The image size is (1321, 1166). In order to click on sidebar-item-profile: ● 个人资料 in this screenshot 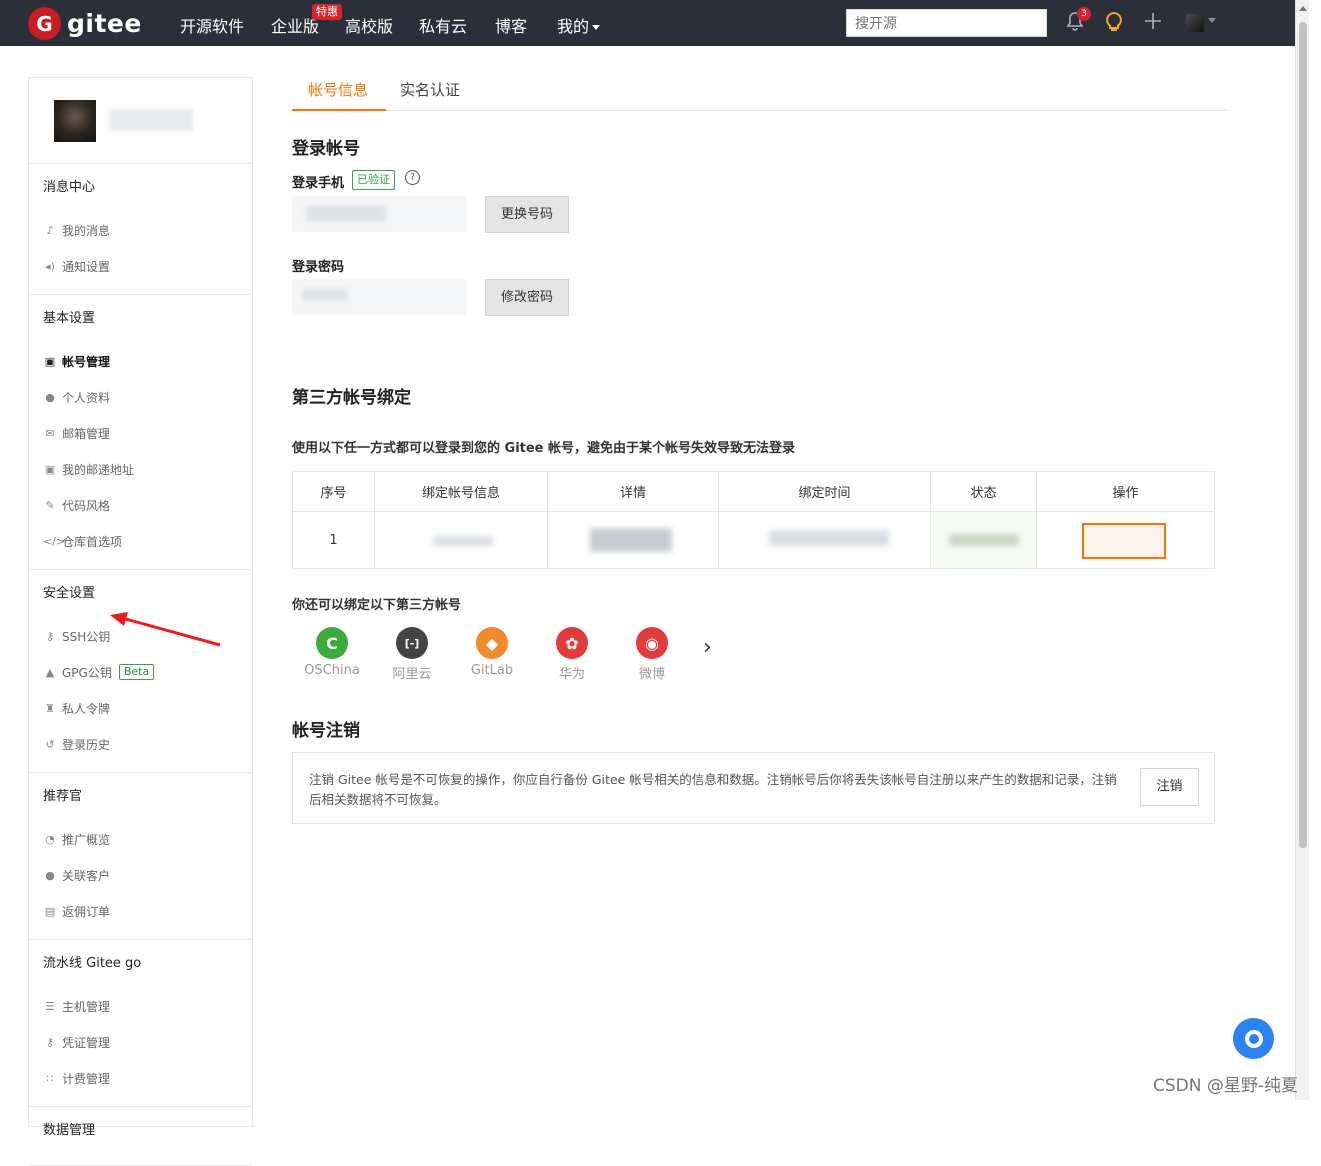, I will do `click(140, 397)`.